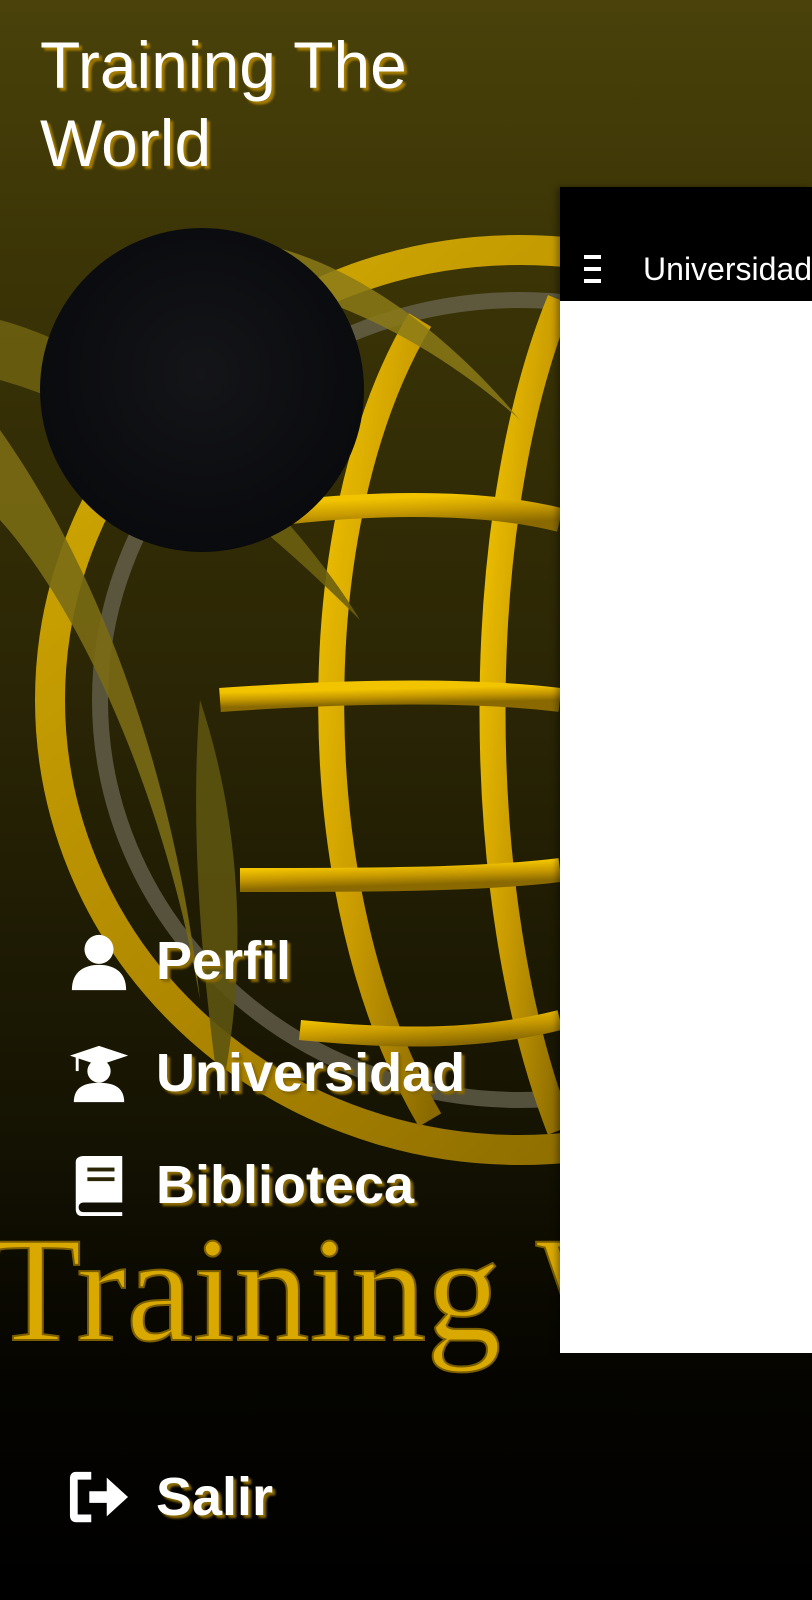 The width and height of the screenshot is (812, 1600). I want to click on book-icon, so click(99, 1185).